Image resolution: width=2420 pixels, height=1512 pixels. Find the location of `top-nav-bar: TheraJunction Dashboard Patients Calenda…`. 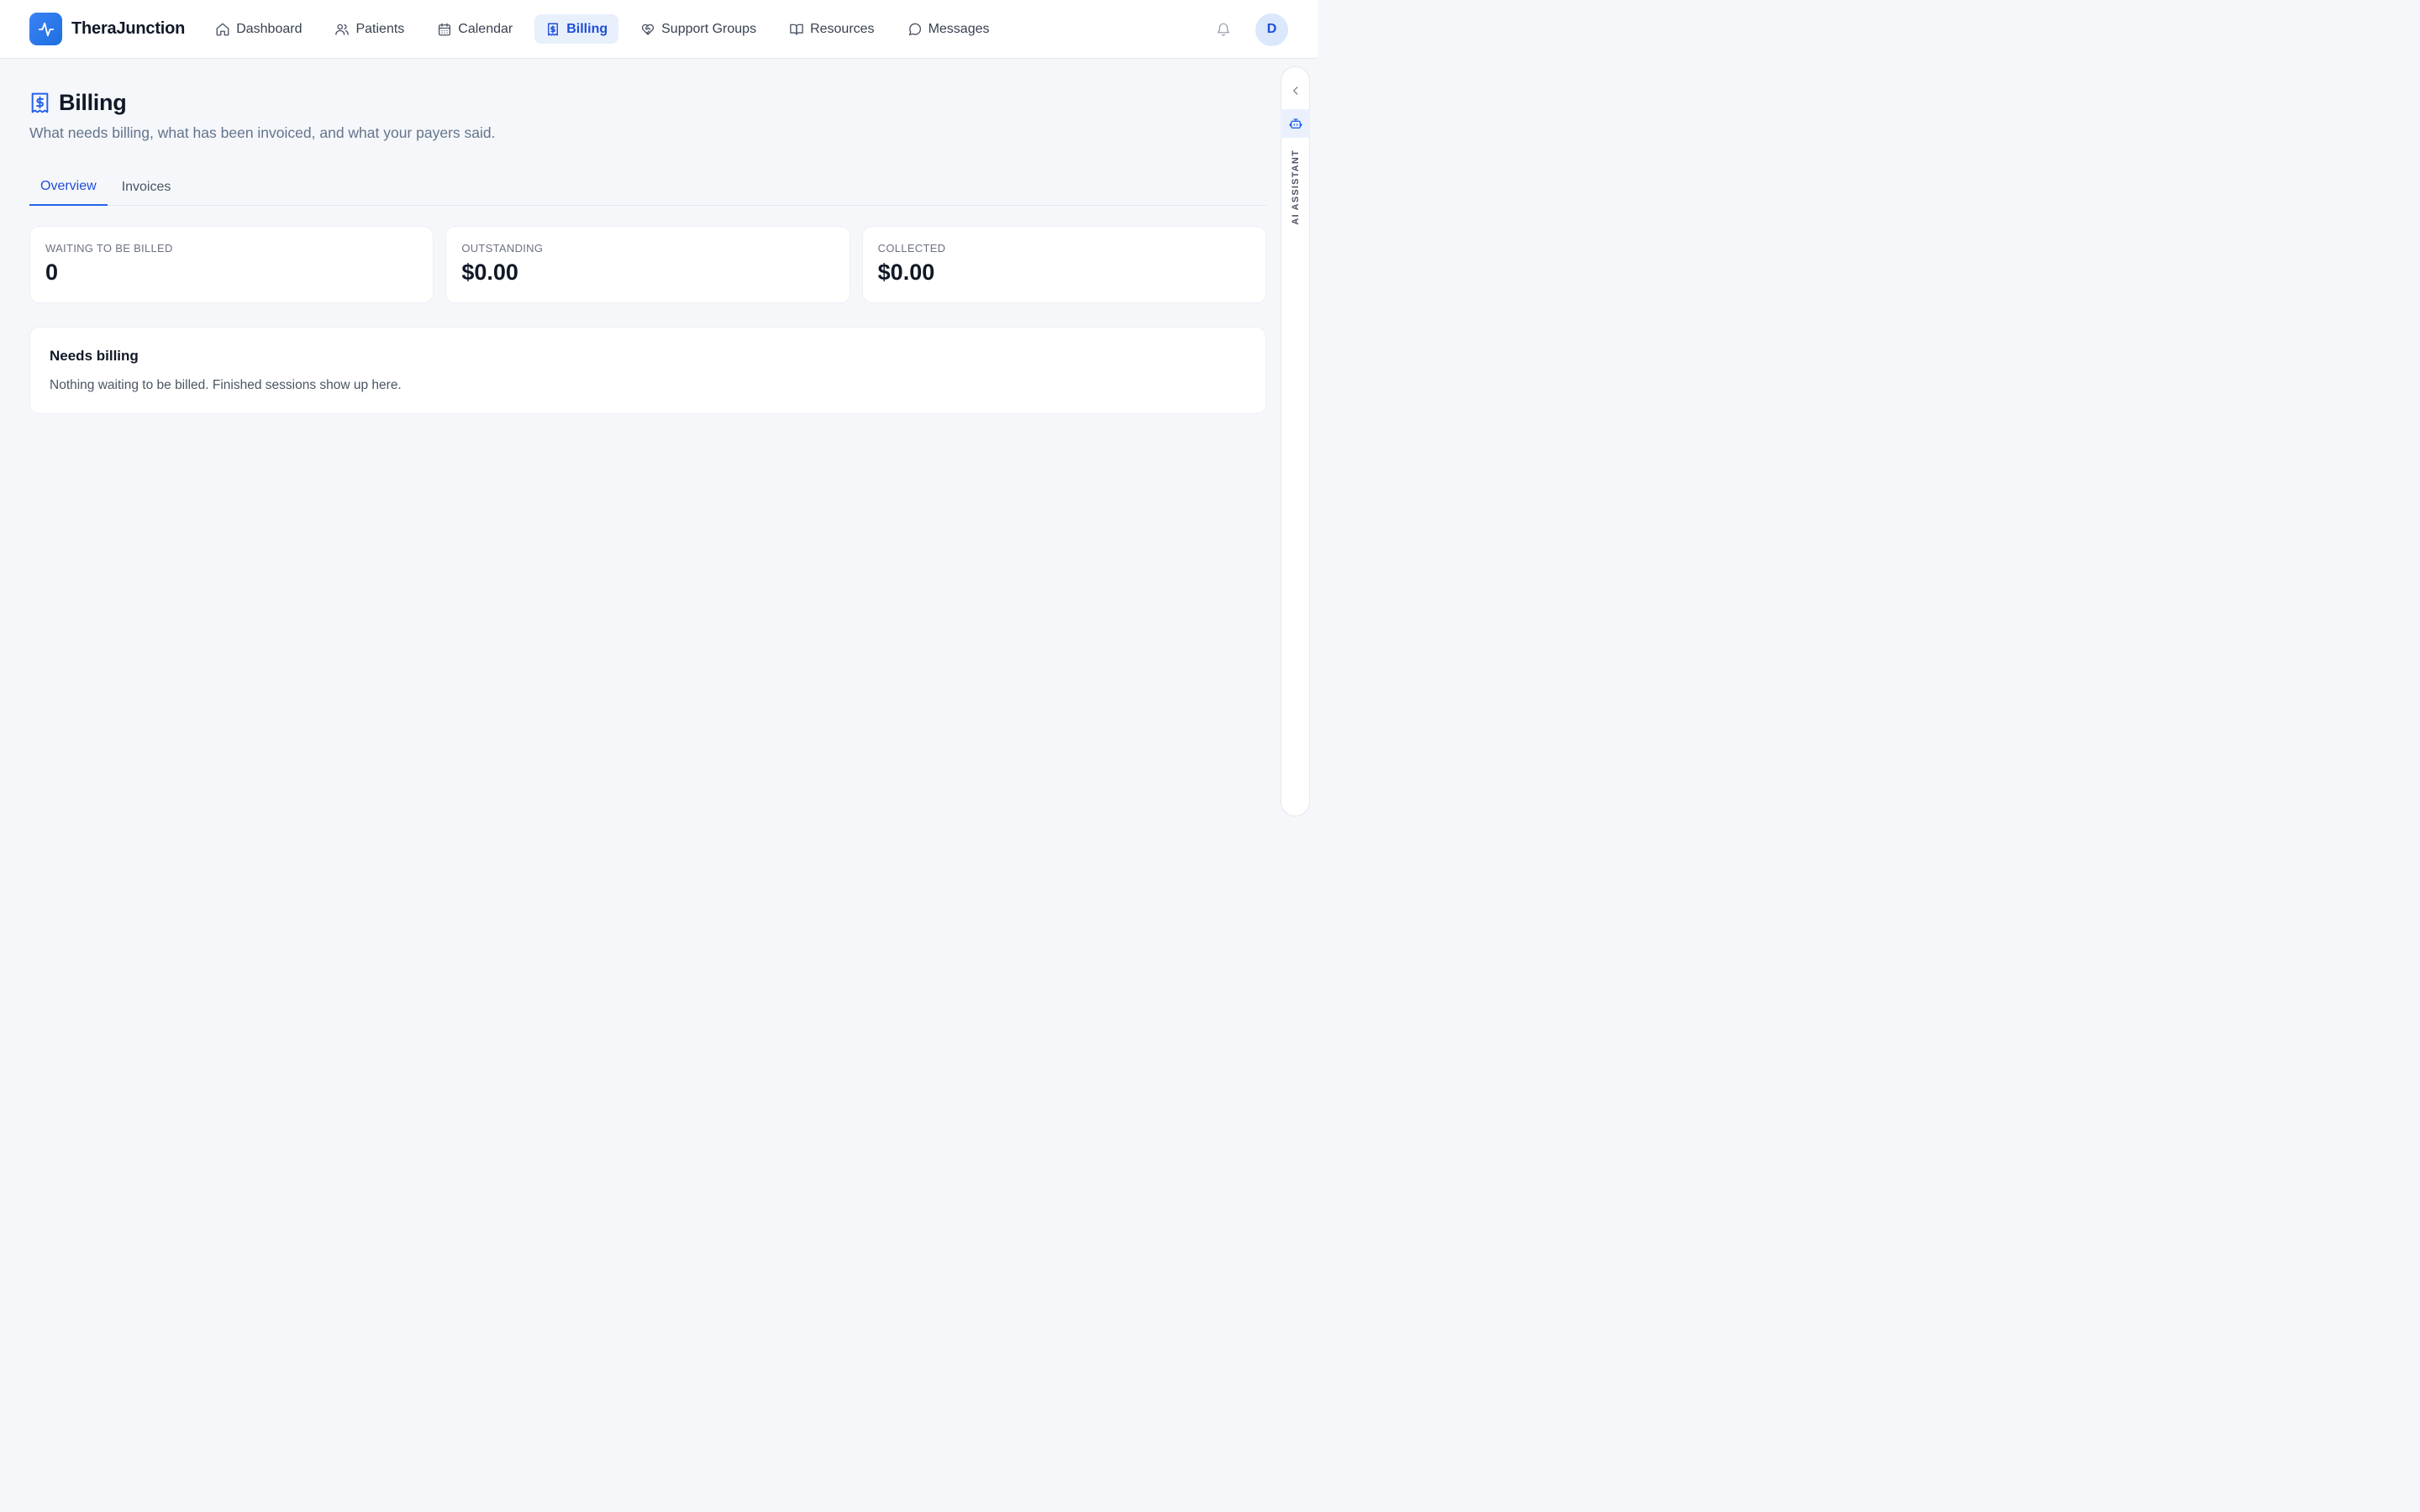

top-nav-bar: TheraJunction Dashboard Patients Calenda… is located at coordinates (659, 29).